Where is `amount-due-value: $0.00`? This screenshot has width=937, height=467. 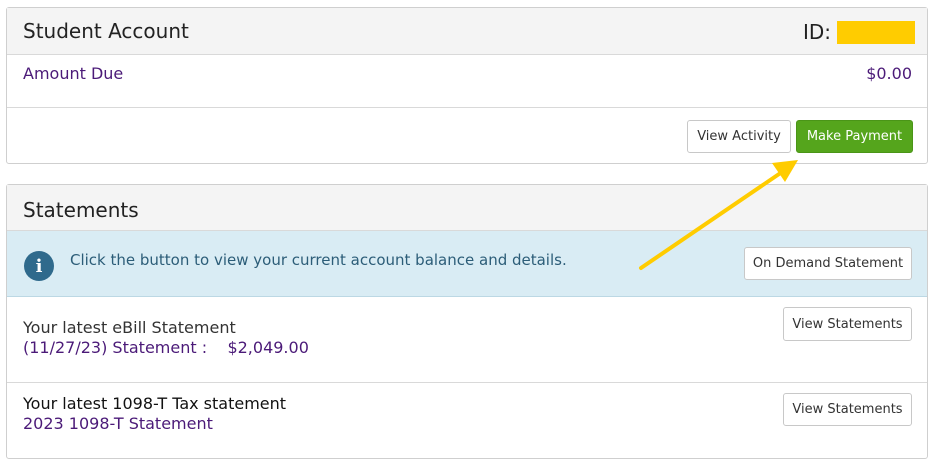
amount-due-value: $0.00 is located at coordinates (889, 73).